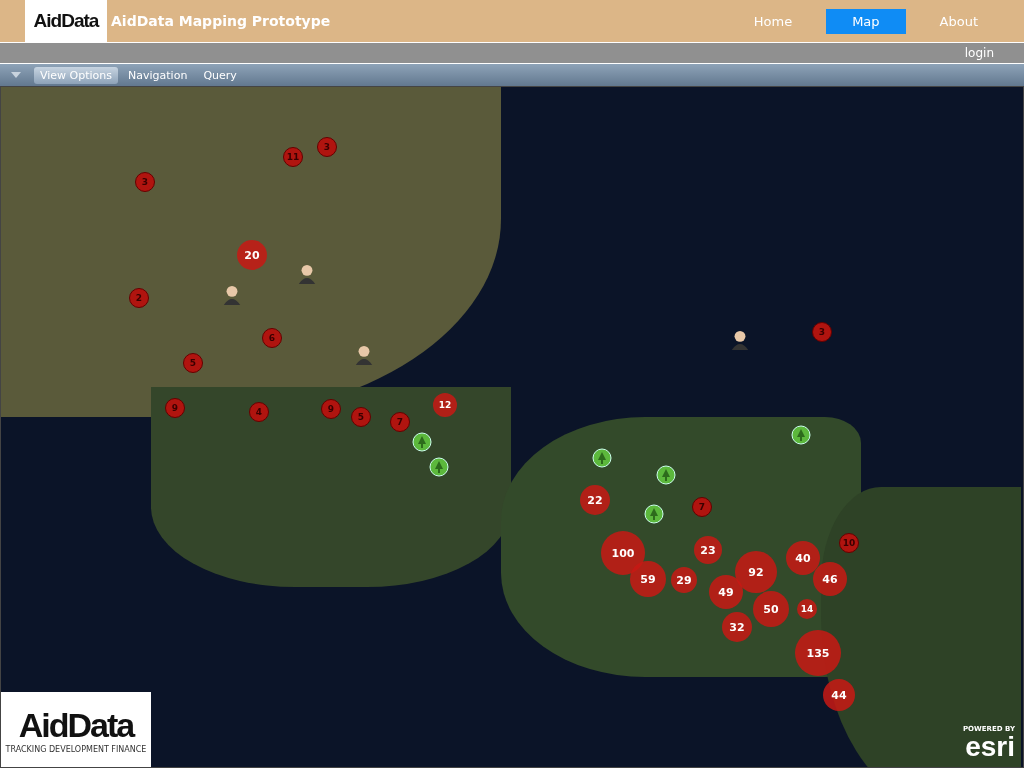  What do you see at coordinates (773, 21) in the screenshot?
I see `nav-link: Home` at bounding box center [773, 21].